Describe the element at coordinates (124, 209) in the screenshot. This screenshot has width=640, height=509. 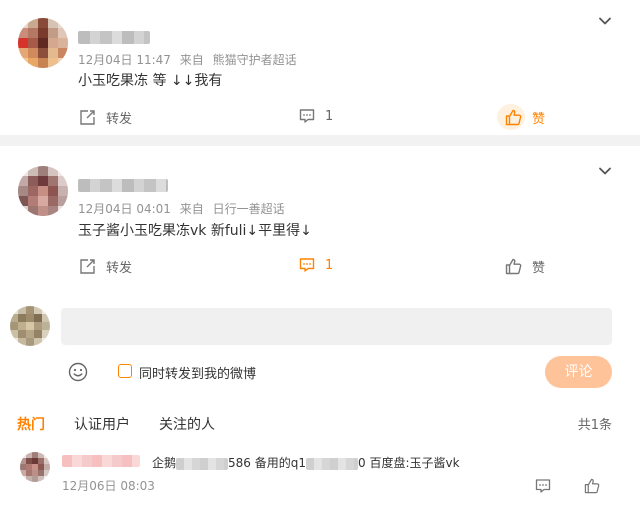
I see `post-time: 12月04日 04:01` at that location.